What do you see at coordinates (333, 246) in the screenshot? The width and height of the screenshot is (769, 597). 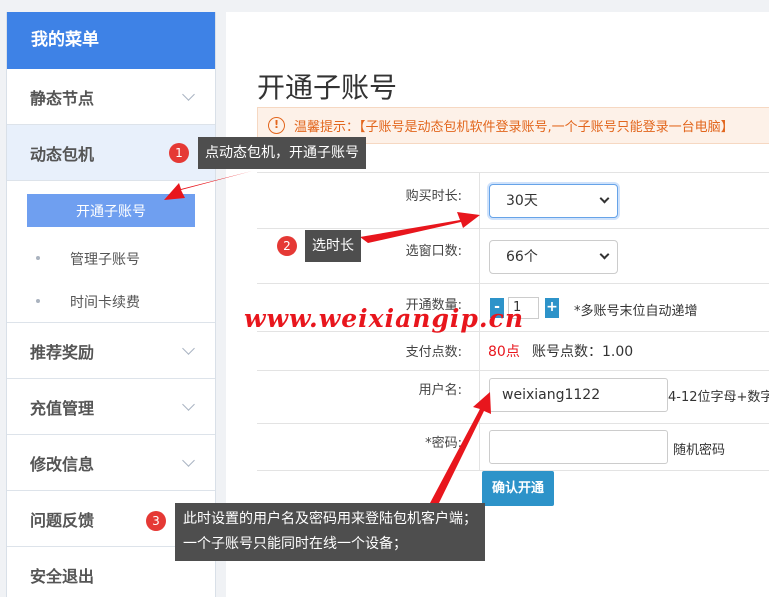 I see `step2-callout: 选时长` at bounding box center [333, 246].